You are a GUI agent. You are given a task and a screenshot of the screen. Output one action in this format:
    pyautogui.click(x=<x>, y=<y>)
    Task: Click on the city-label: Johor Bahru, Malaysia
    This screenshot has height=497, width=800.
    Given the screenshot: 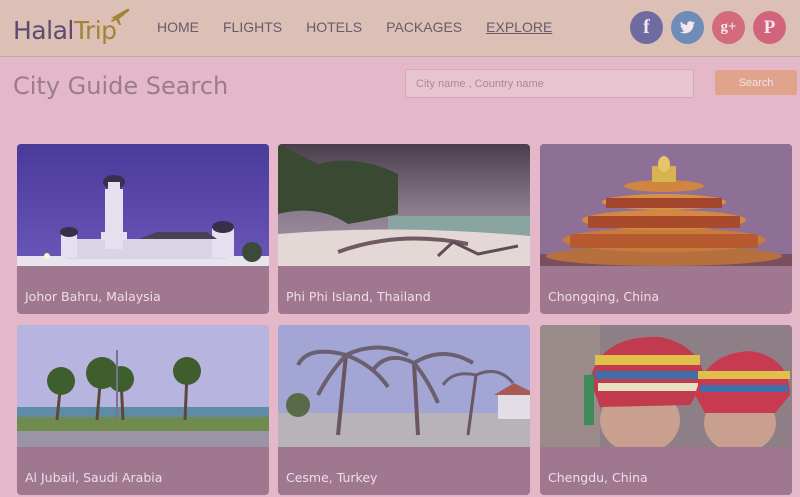 What is the action you would take?
    pyautogui.click(x=93, y=296)
    